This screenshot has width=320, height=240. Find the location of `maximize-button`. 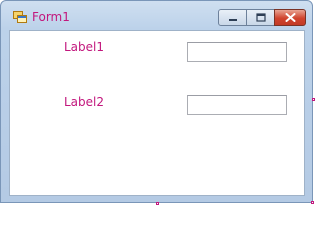

maximize-button is located at coordinates (260, 17).